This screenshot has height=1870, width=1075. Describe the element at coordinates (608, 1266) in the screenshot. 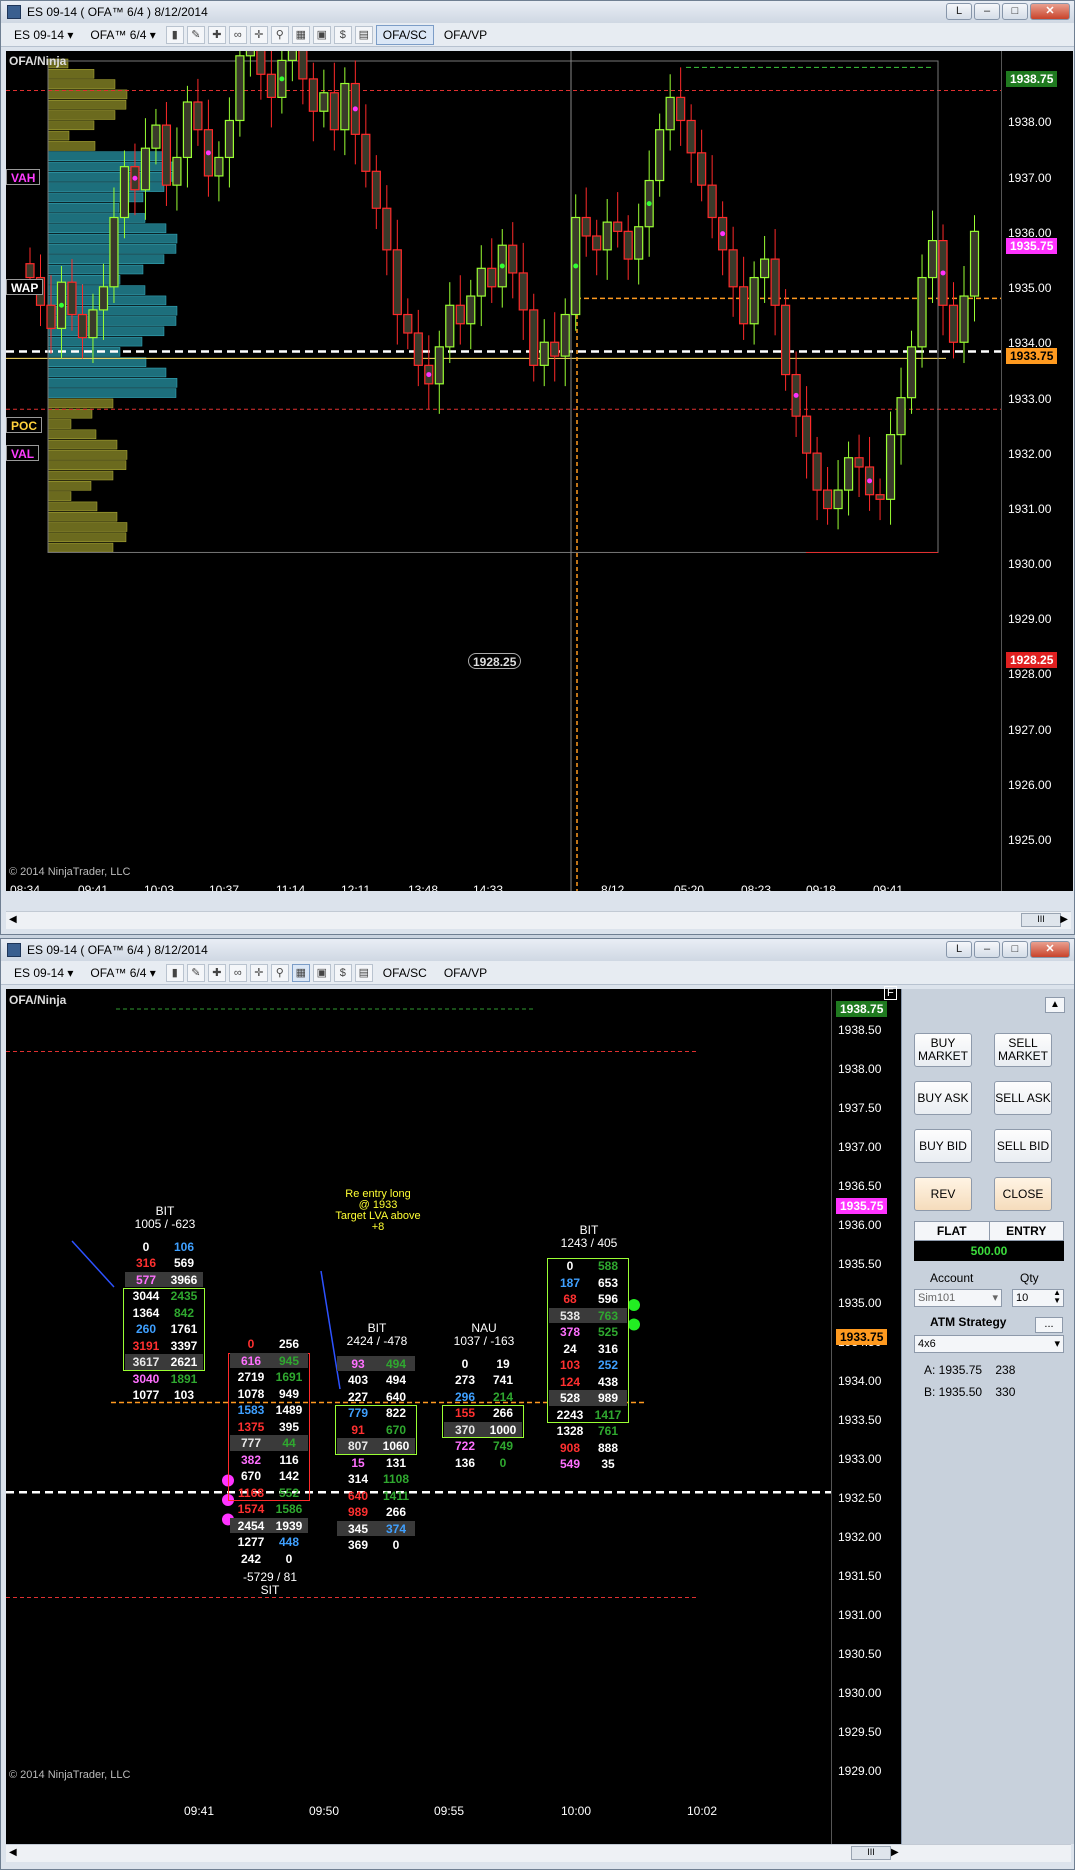

I see `footprint-ask-volume: 588` at that location.